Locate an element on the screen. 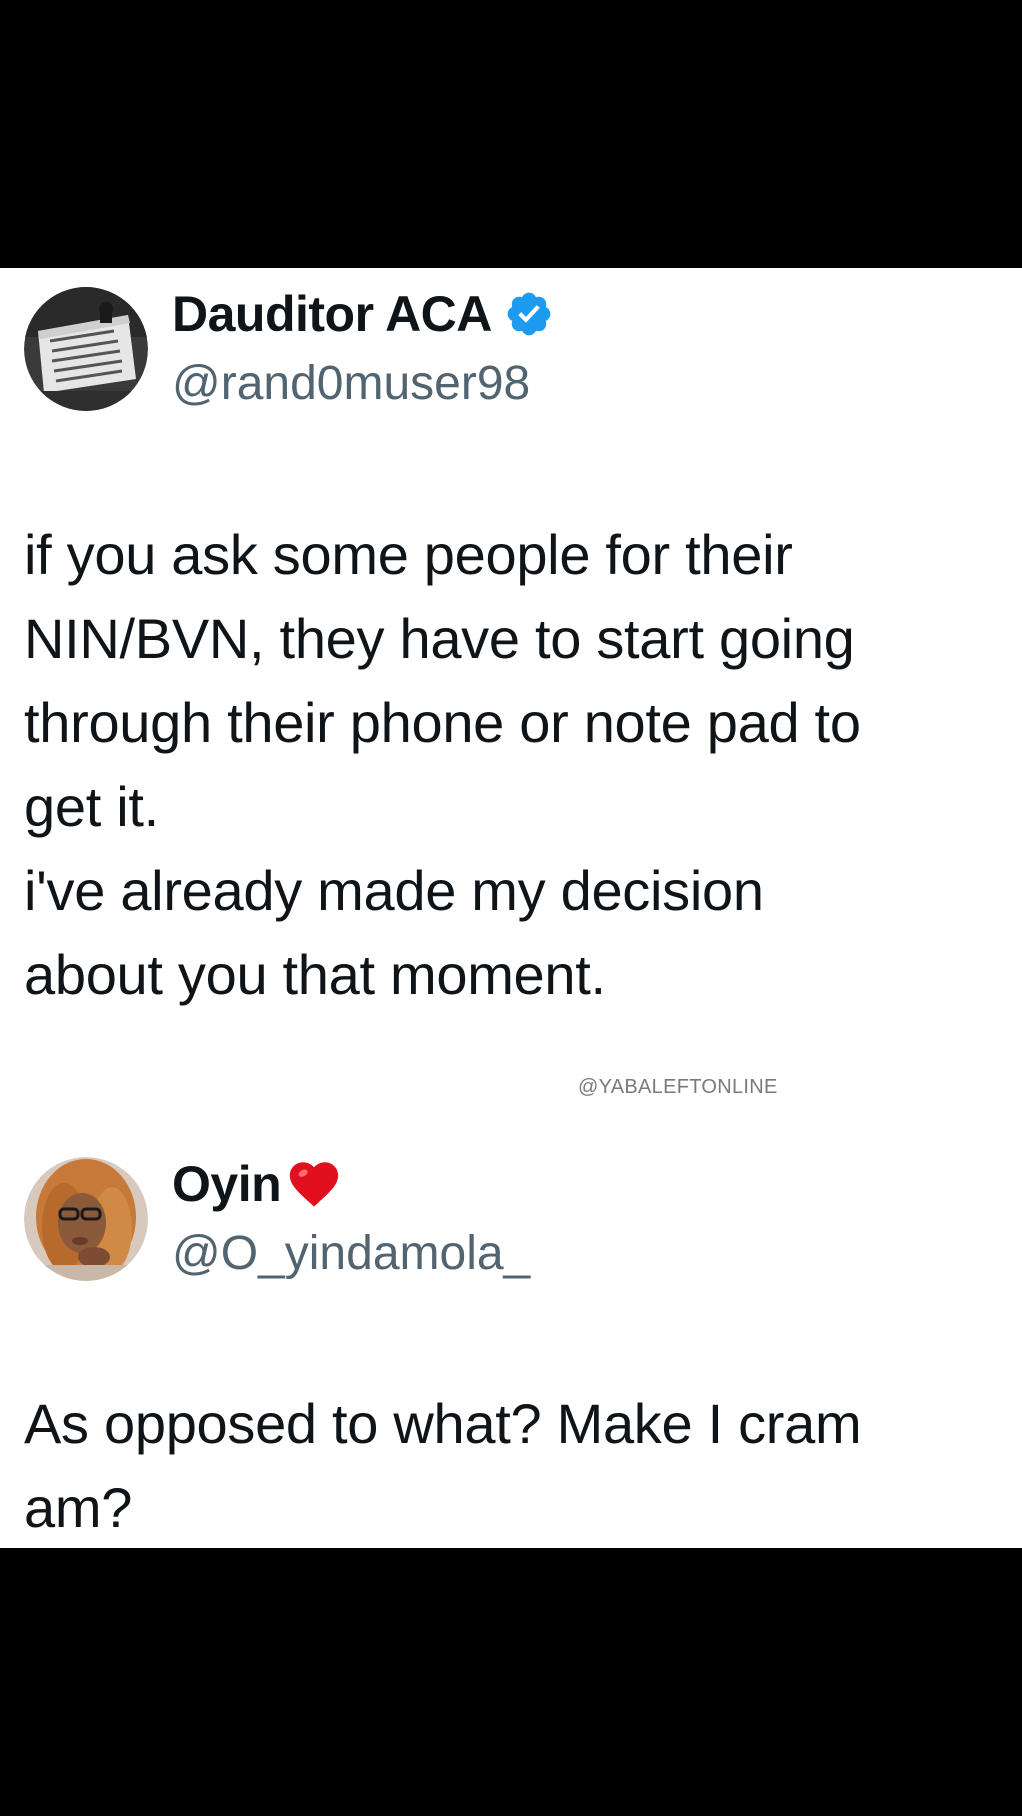 This screenshot has width=1022, height=1816. protest-sign-avatar-icon is located at coordinates (86, 349).